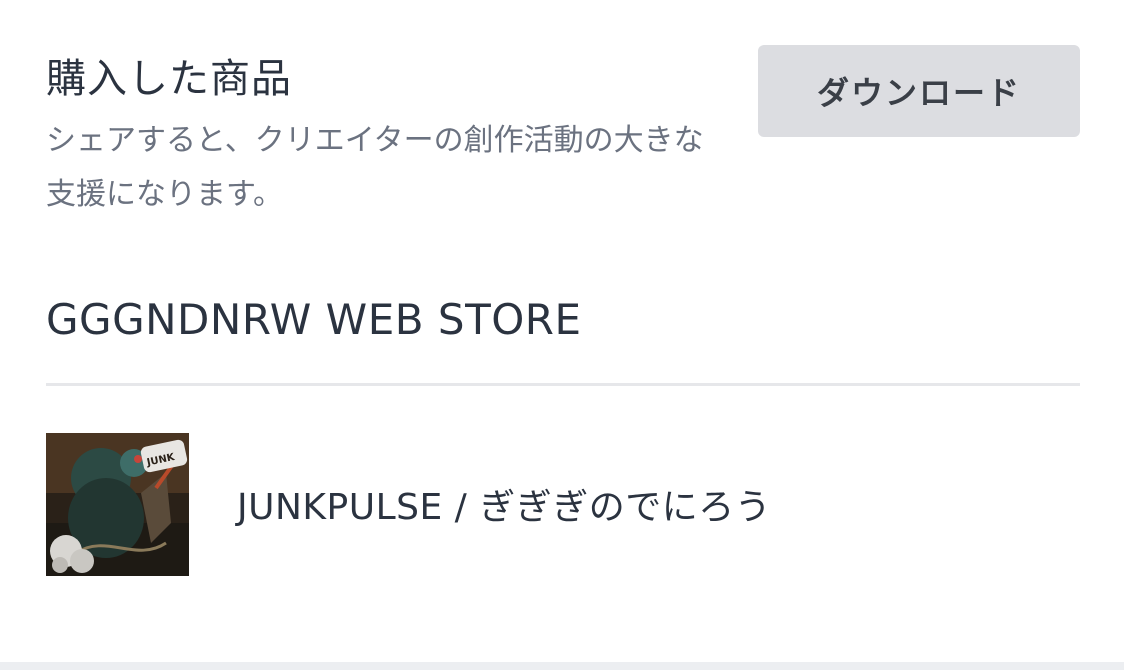 This screenshot has width=1124, height=670. I want to click on divider, so click(563, 384).